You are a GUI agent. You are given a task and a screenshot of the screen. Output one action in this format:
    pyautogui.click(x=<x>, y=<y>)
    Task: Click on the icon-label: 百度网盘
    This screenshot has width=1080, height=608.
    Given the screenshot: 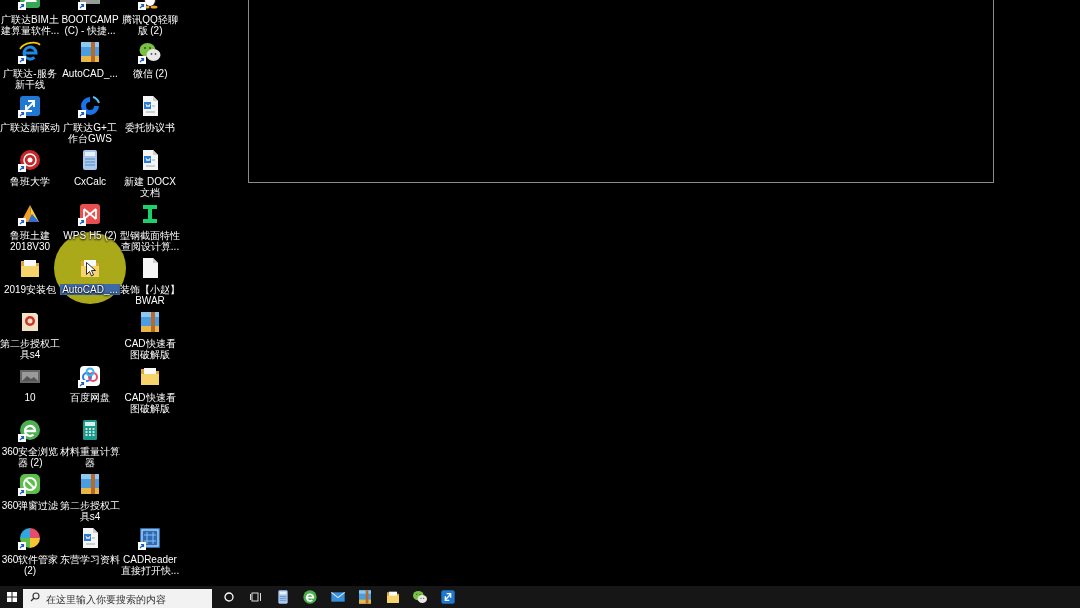 What is the action you would take?
    pyautogui.click(x=90, y=397)
    